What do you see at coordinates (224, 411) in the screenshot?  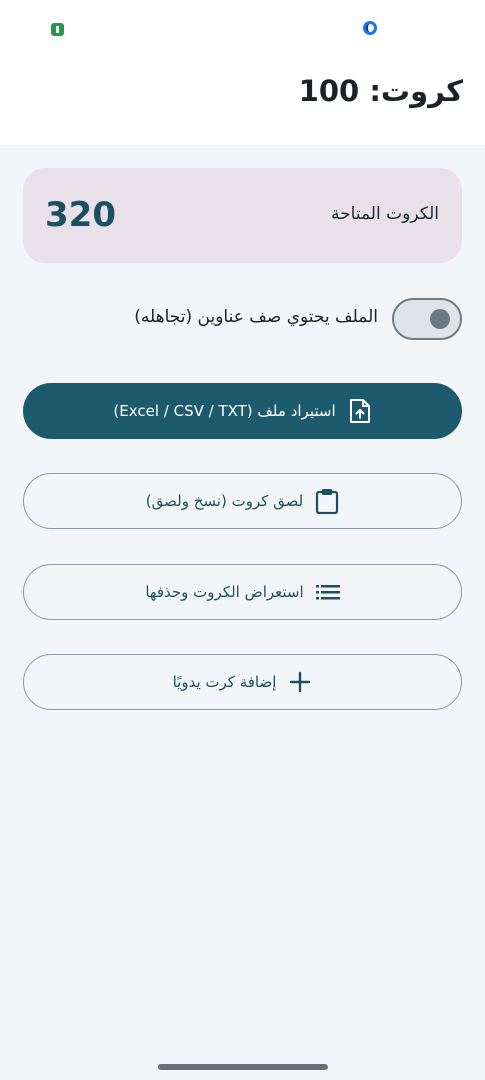 I see `import-file-label: استيراد ملف (Excel / CSV / TXT)` at bounding box center [224, 411].